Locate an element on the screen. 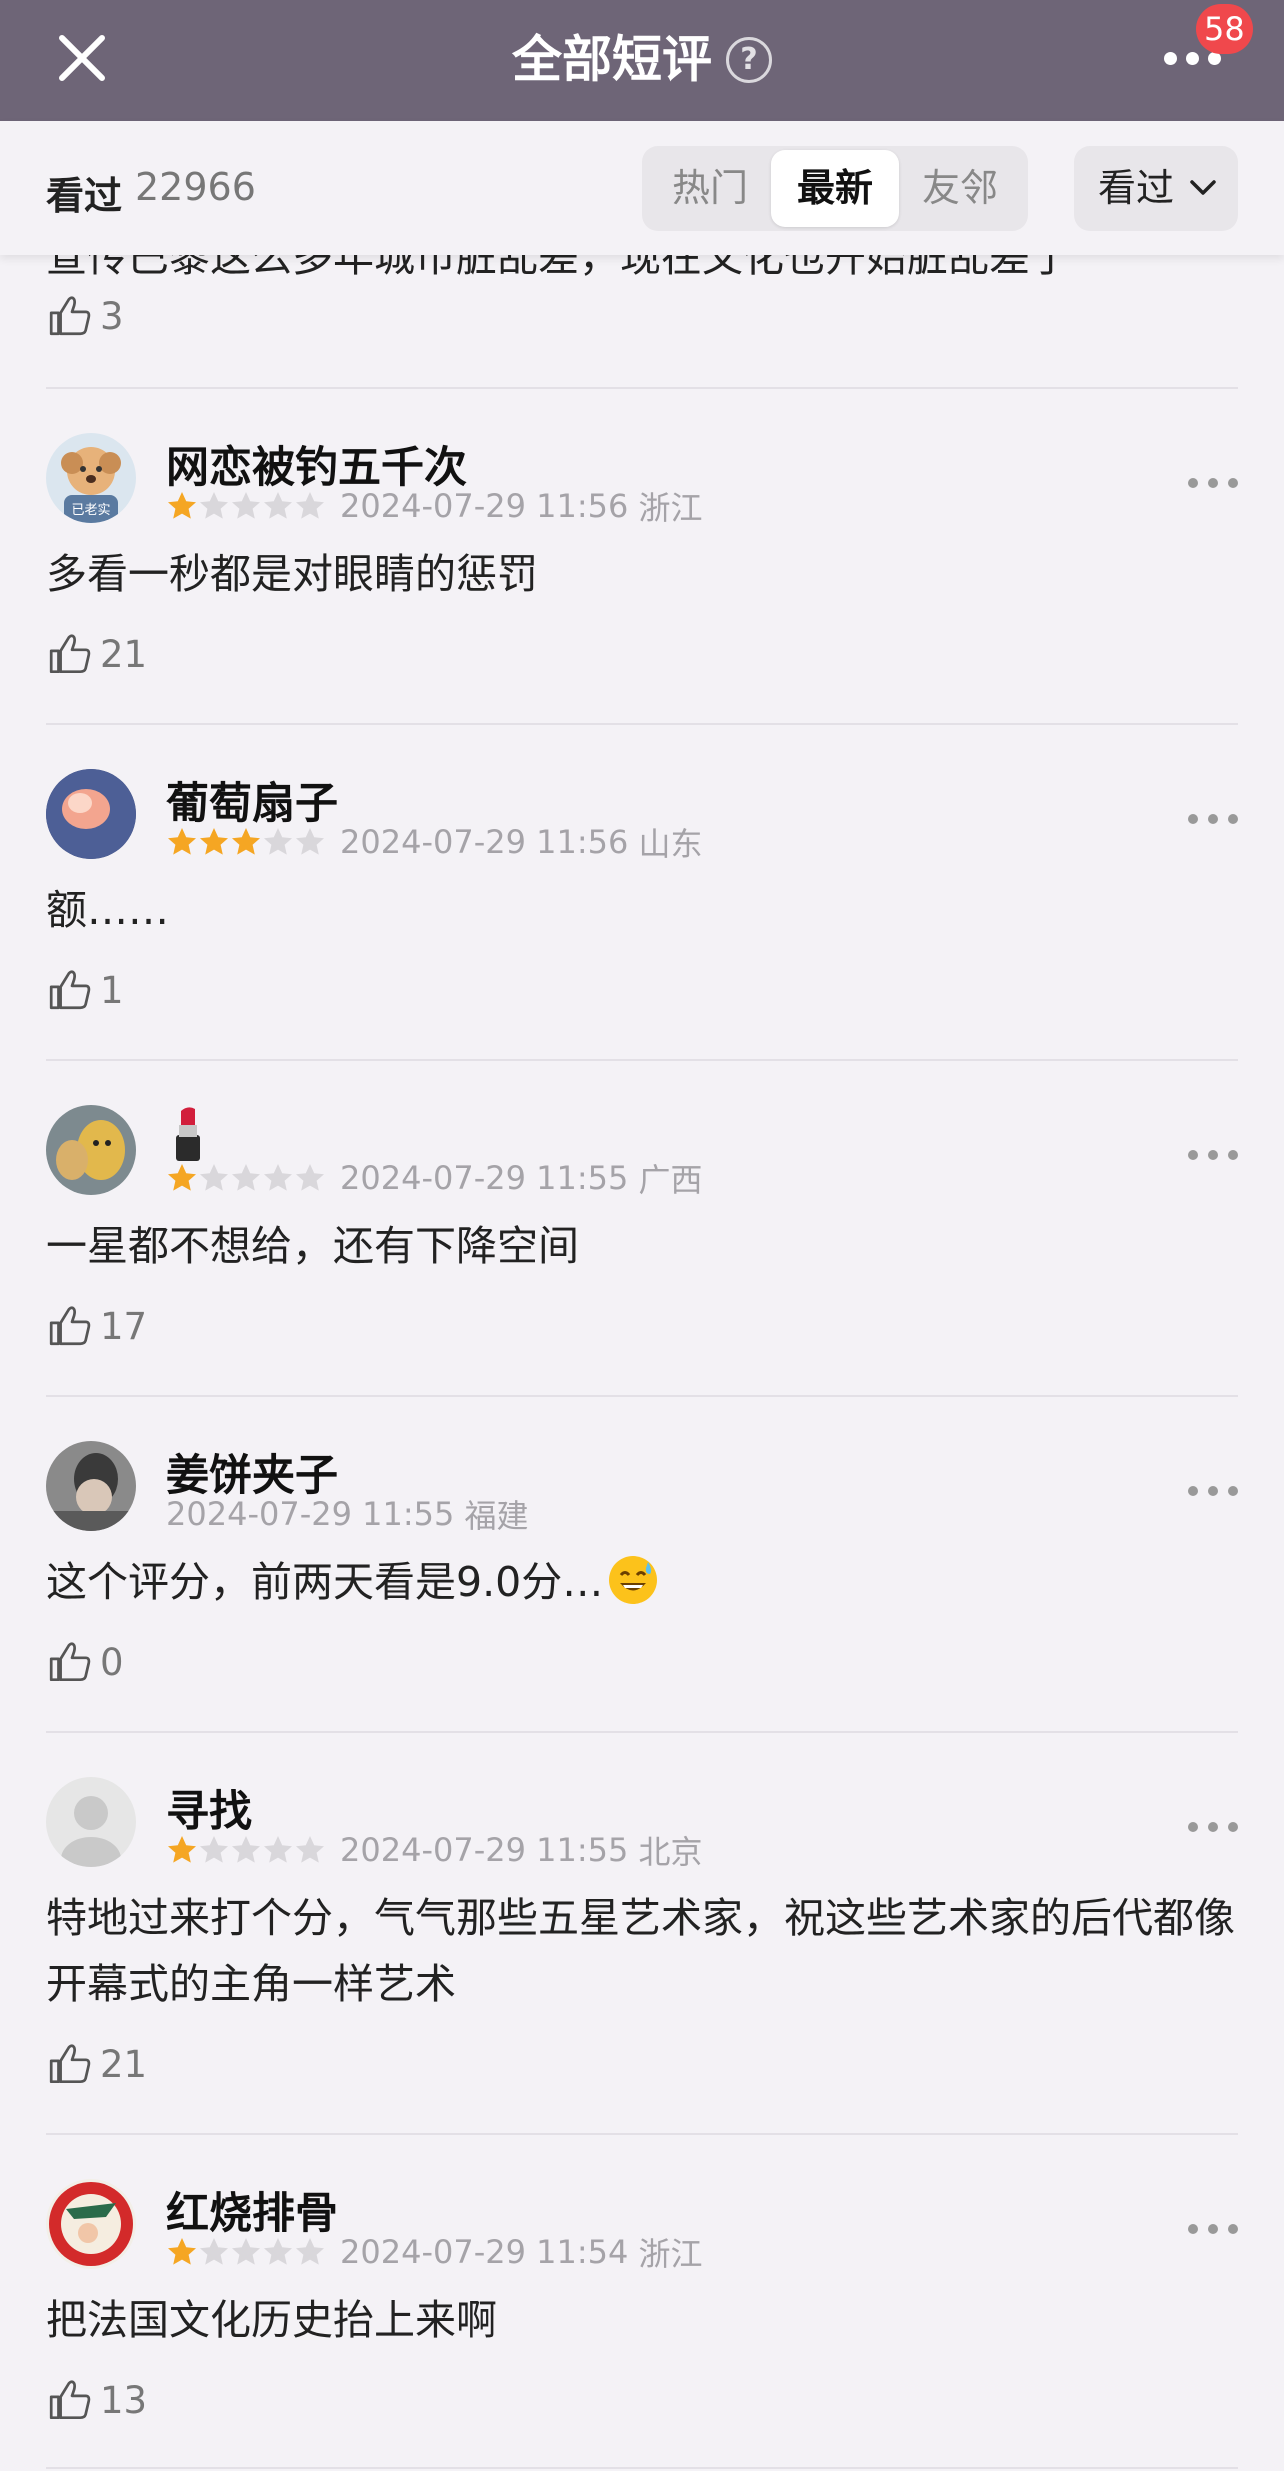 This screenshot has width=1284, height=2471. username: 葡萄扇子 is located at coordinates (252, 800).